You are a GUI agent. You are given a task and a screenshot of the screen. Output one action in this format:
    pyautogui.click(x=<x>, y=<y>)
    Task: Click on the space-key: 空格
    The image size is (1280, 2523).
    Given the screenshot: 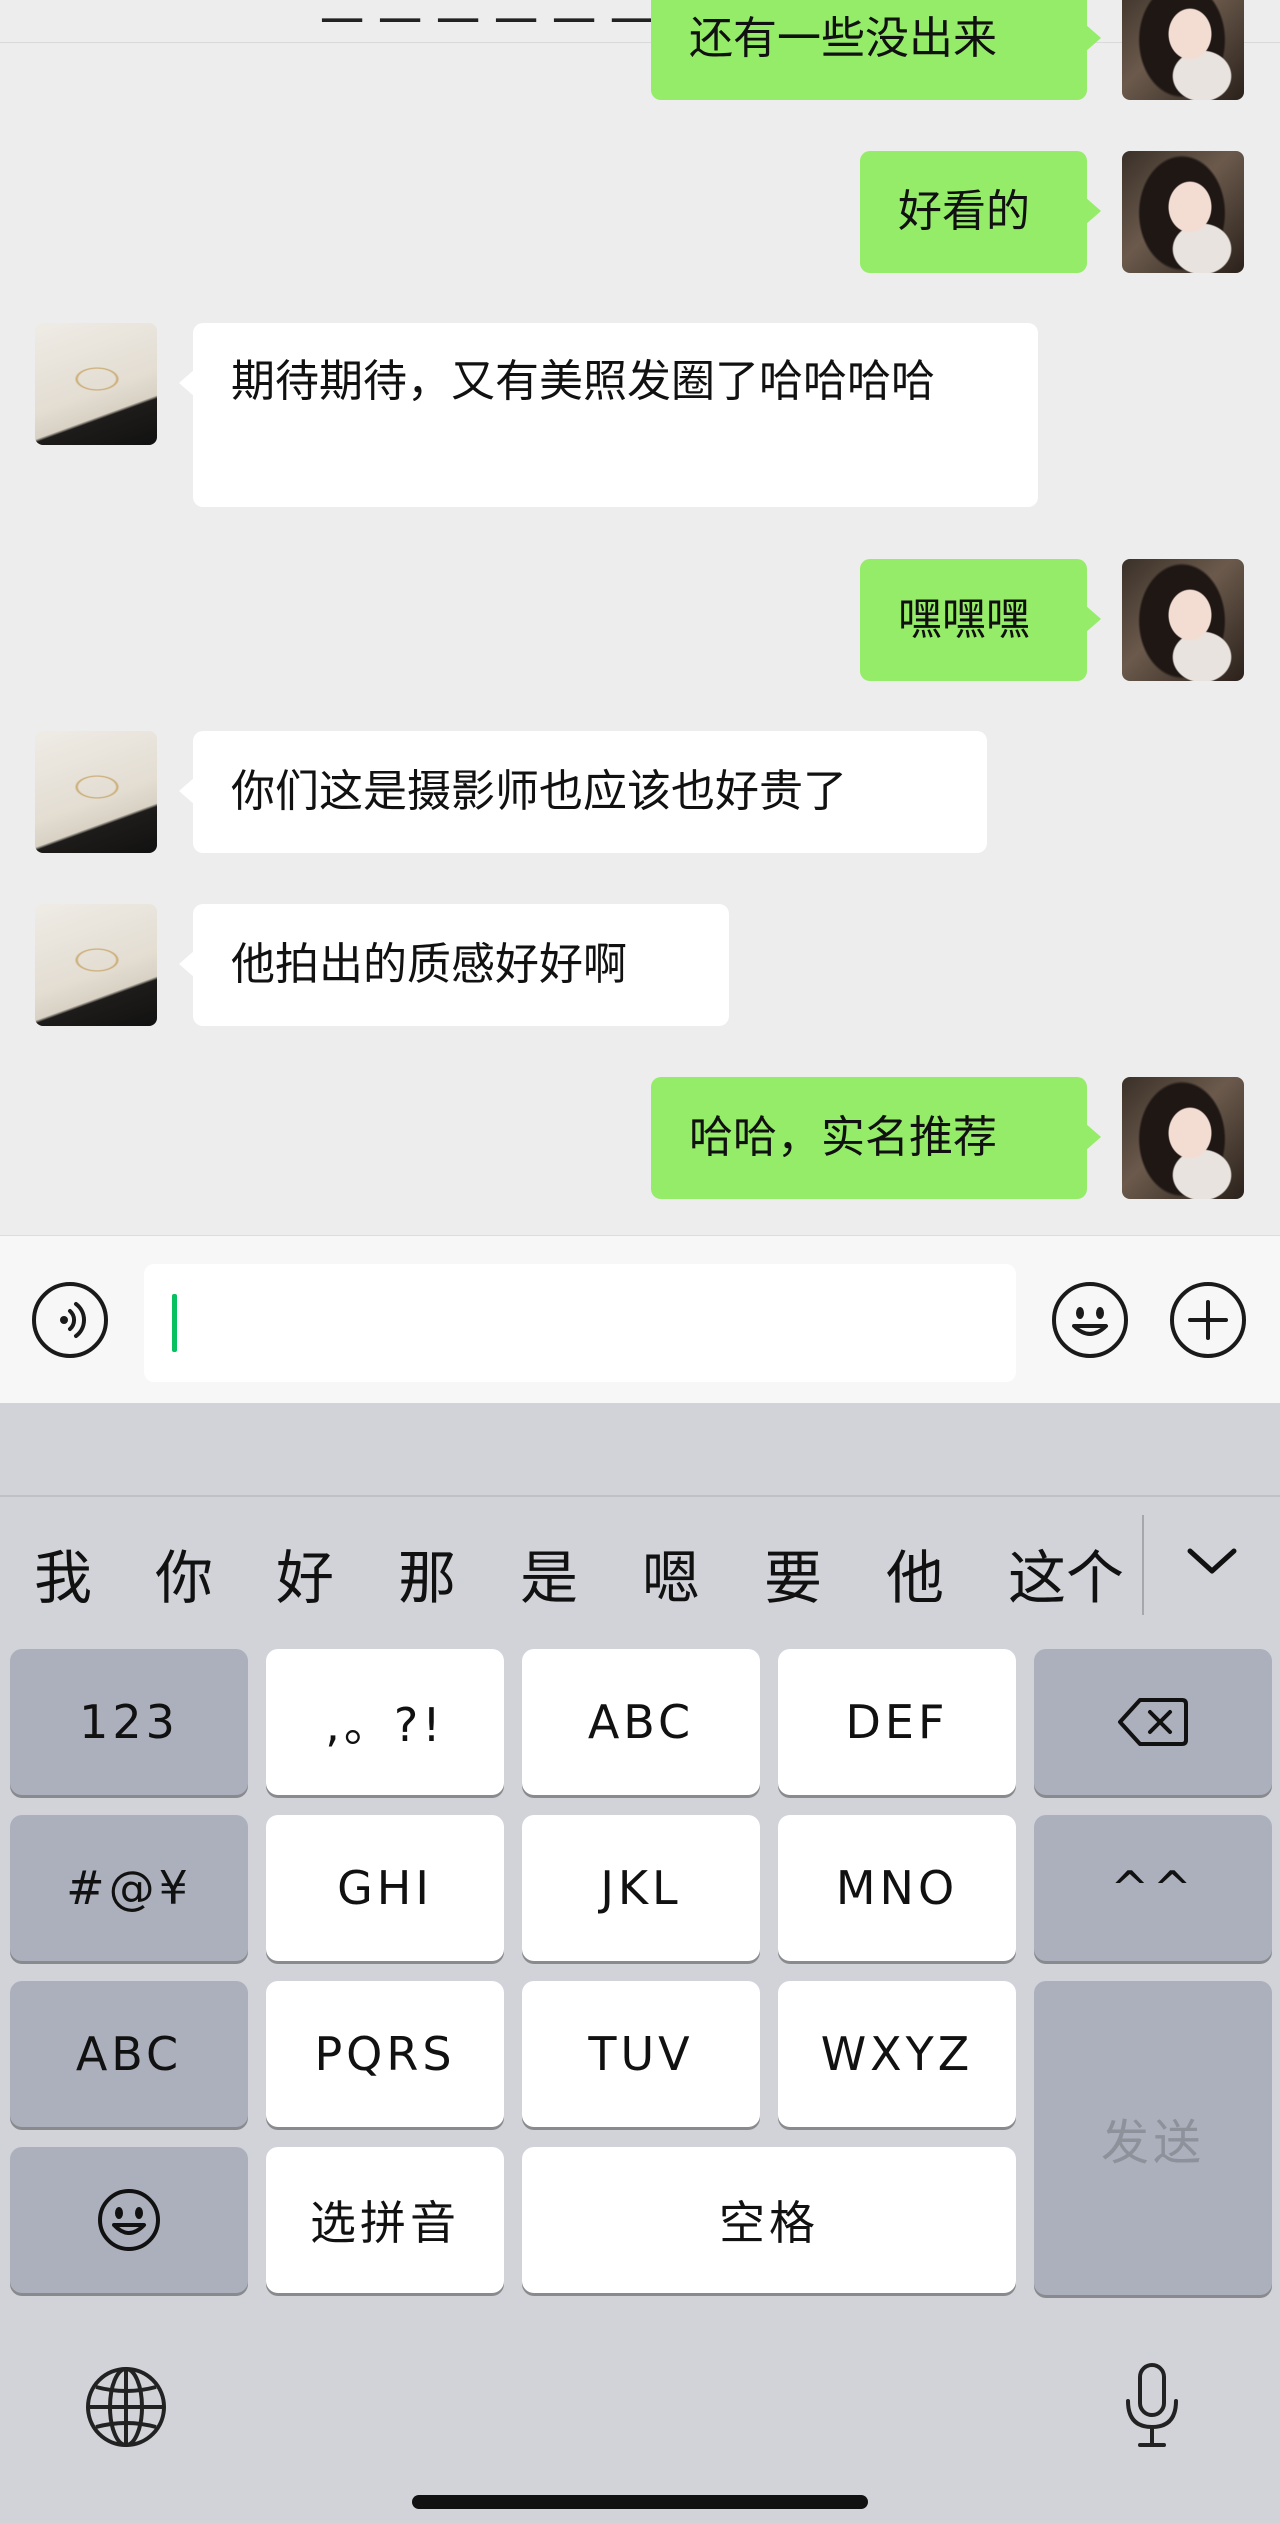 What is the action you would take?
    pyautogui.click(x=769, y=2220)
    